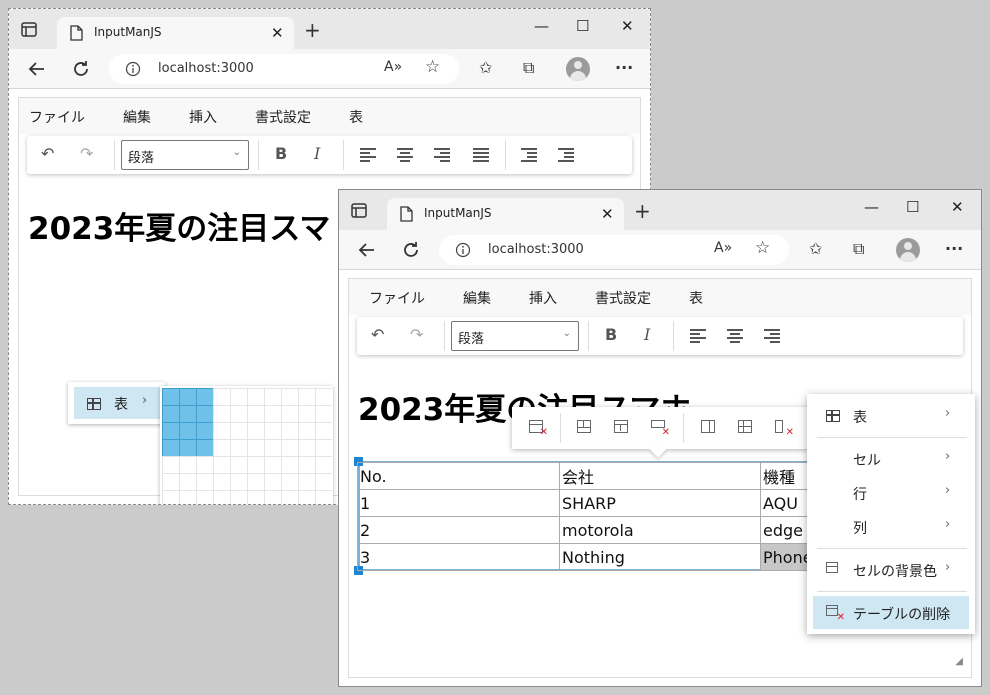 Image resolution: width=990 pixels, height=695 pixels. Describe the element at coordinates (458, 476) in the screenshot. I see `table-cell: No.` at that location.